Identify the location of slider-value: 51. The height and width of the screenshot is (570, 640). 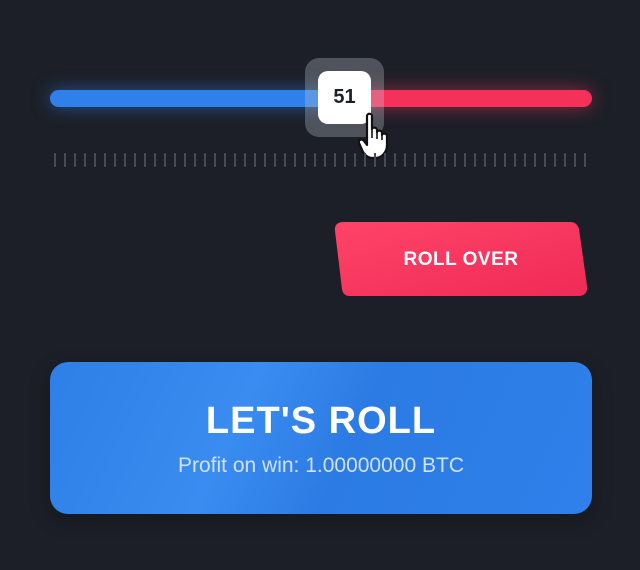
(344, 97).